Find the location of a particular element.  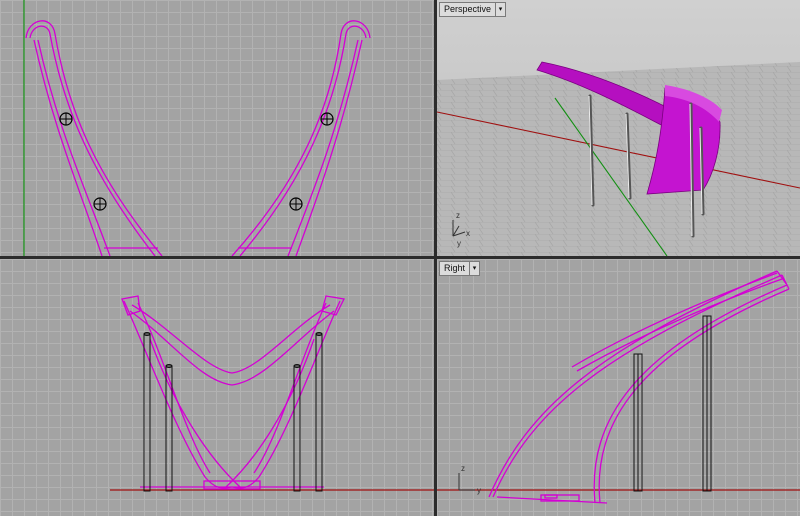

viewport-title-right: Right ▾ is located at coordinates (460, 268).